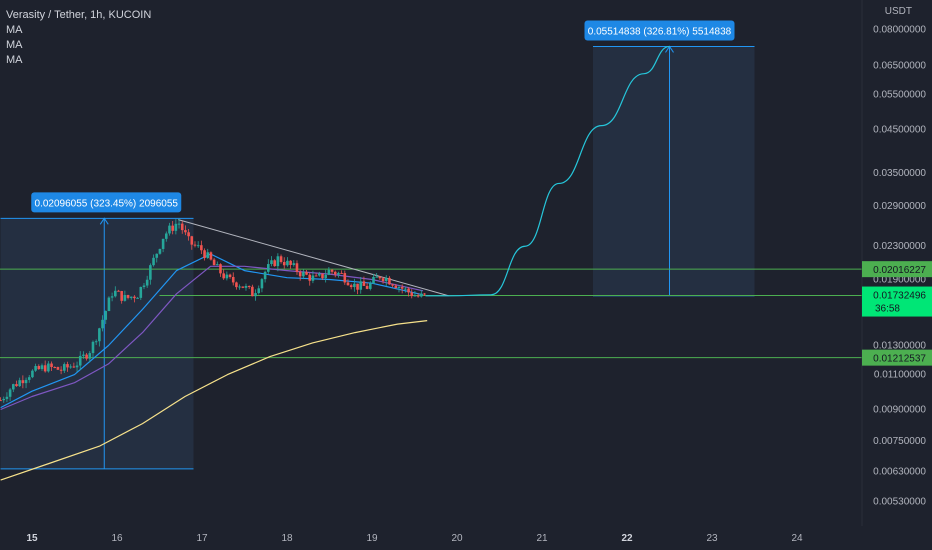  I want to click on y-unit-label: USDT, so click(898, 11).